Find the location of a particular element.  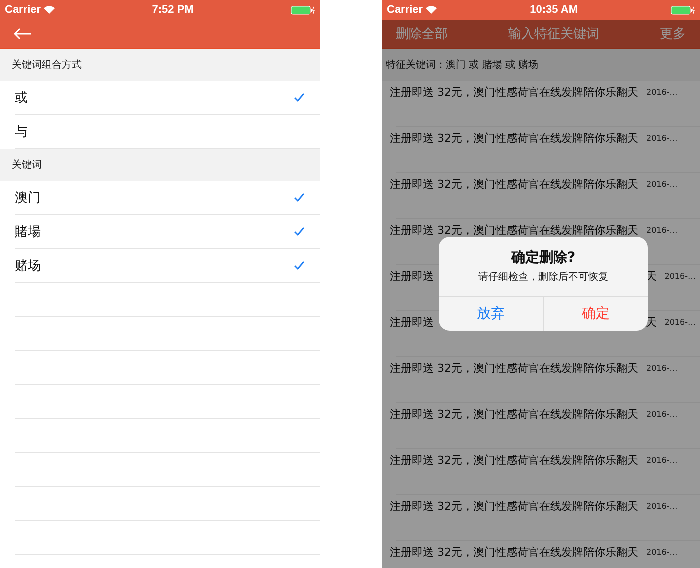

nav-title: 输入特征关键词 is located at coordinates (554, 34).